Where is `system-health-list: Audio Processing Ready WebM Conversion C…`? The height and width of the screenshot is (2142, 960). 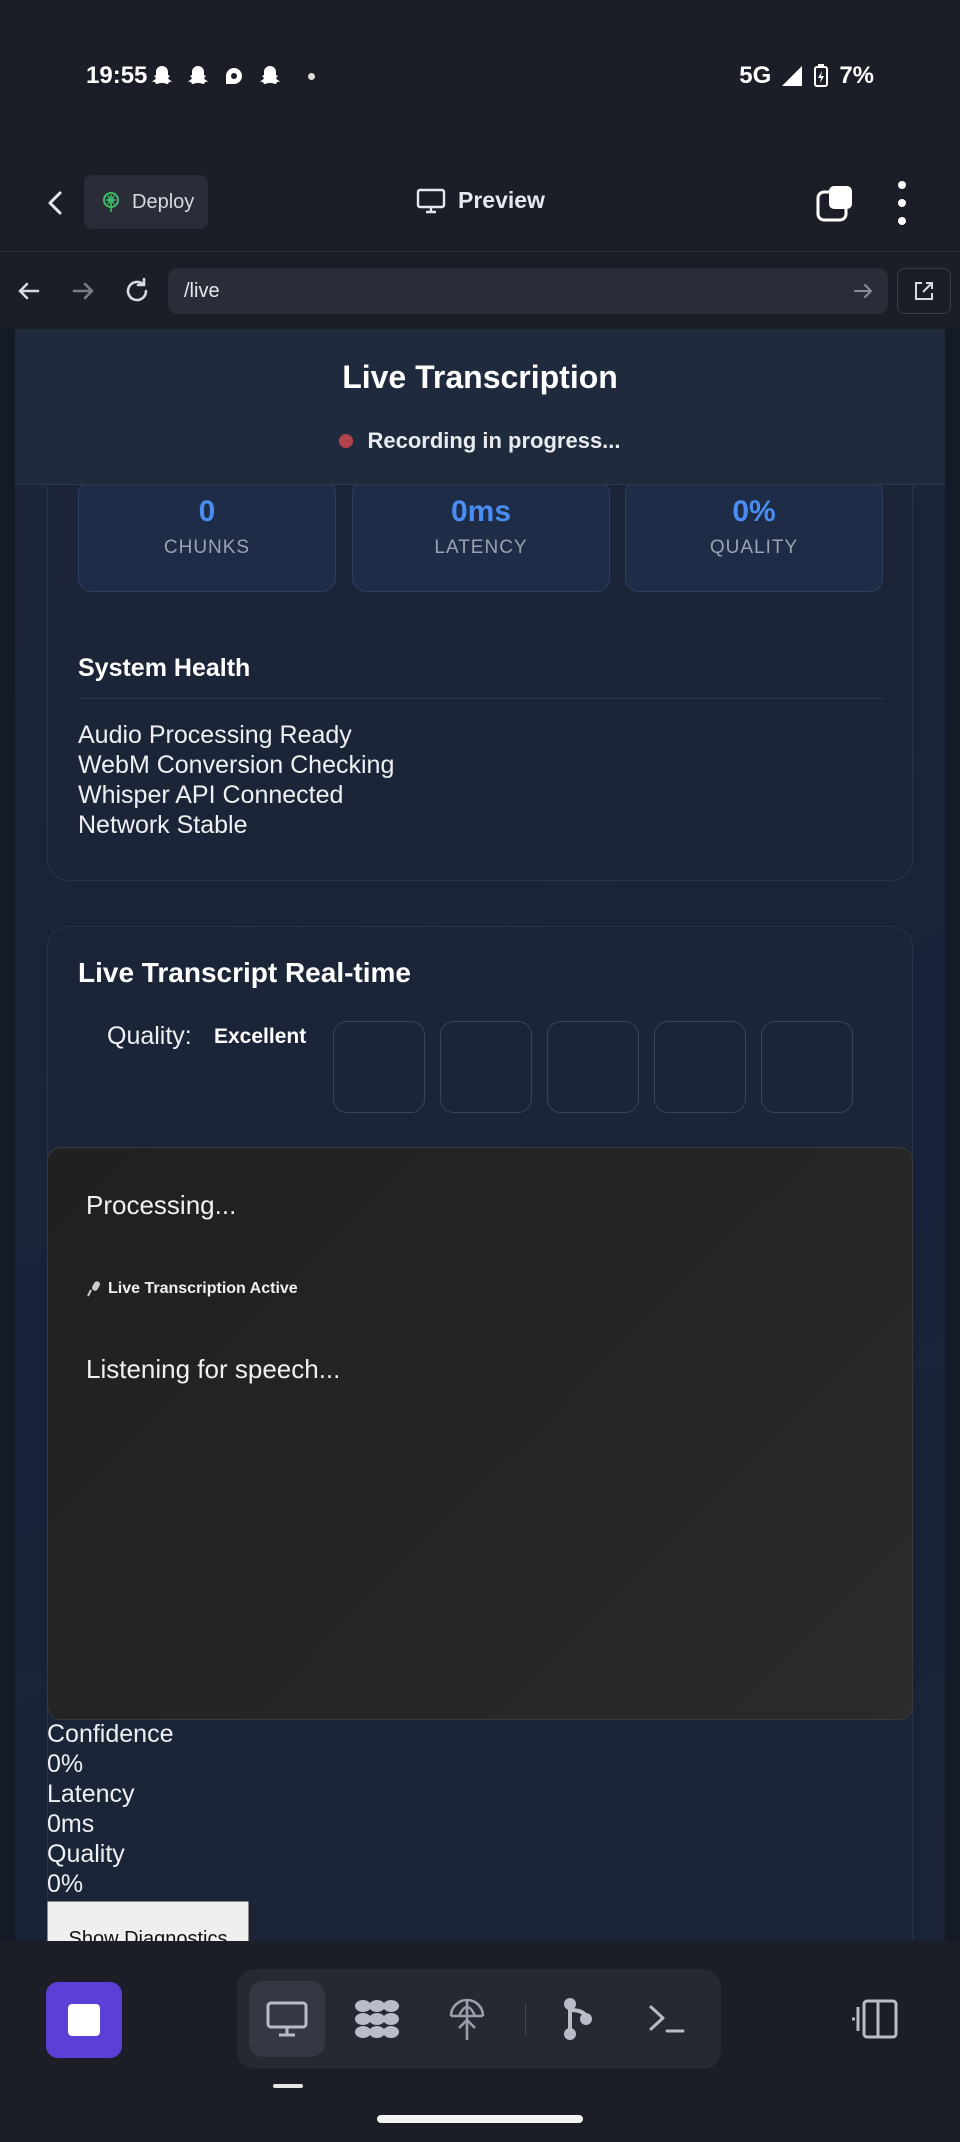 system-health-list: Audio Processing Ready WebM Conversion C… is located at coordinates (236, 780).